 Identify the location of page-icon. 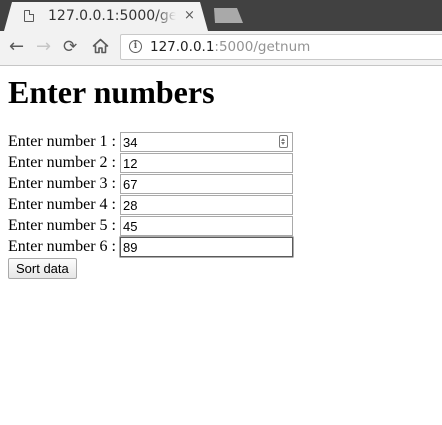
(29, 16).